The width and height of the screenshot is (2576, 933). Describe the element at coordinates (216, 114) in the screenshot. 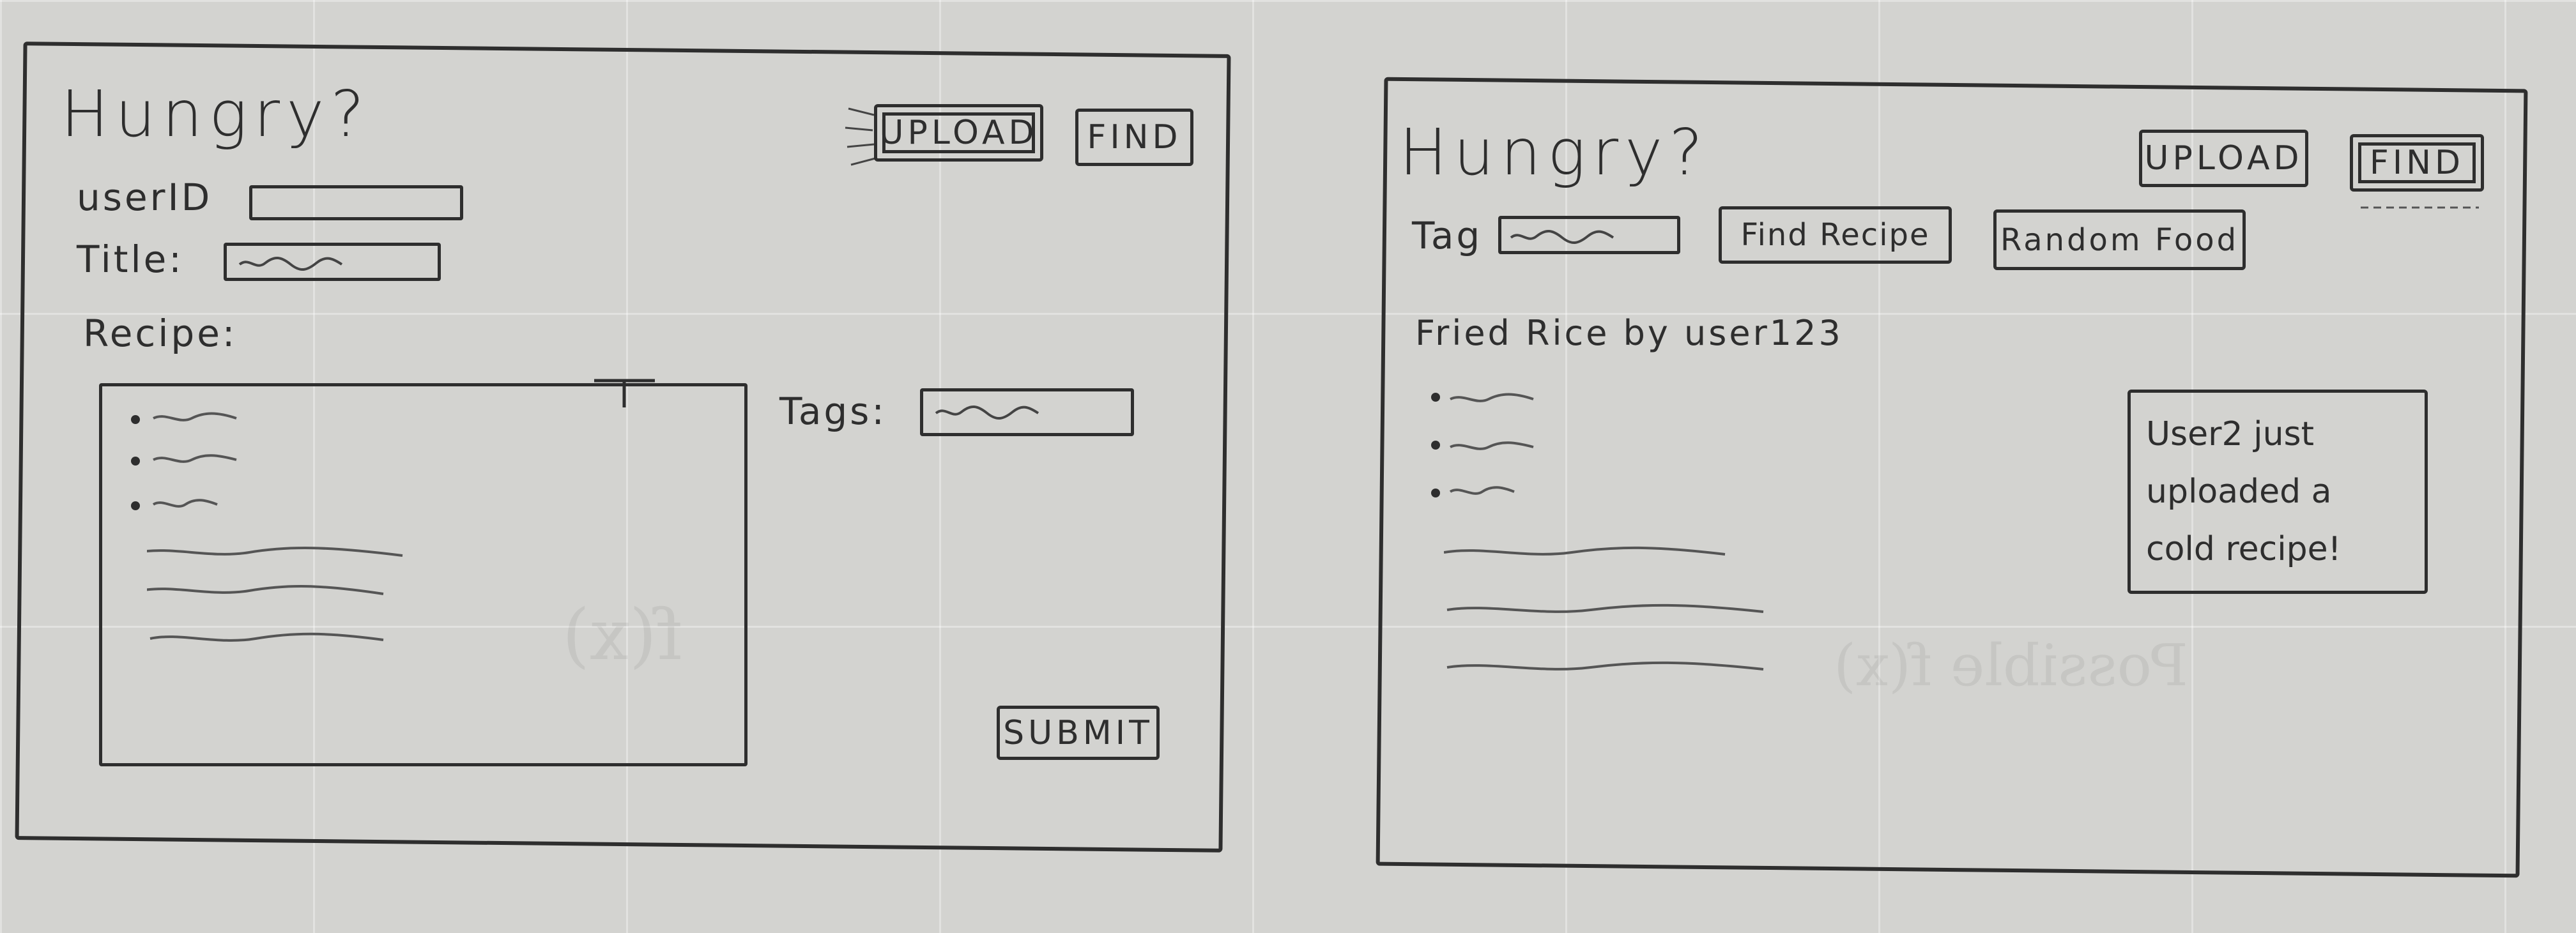

I see `upload-page-title: Hungry?` at that location.